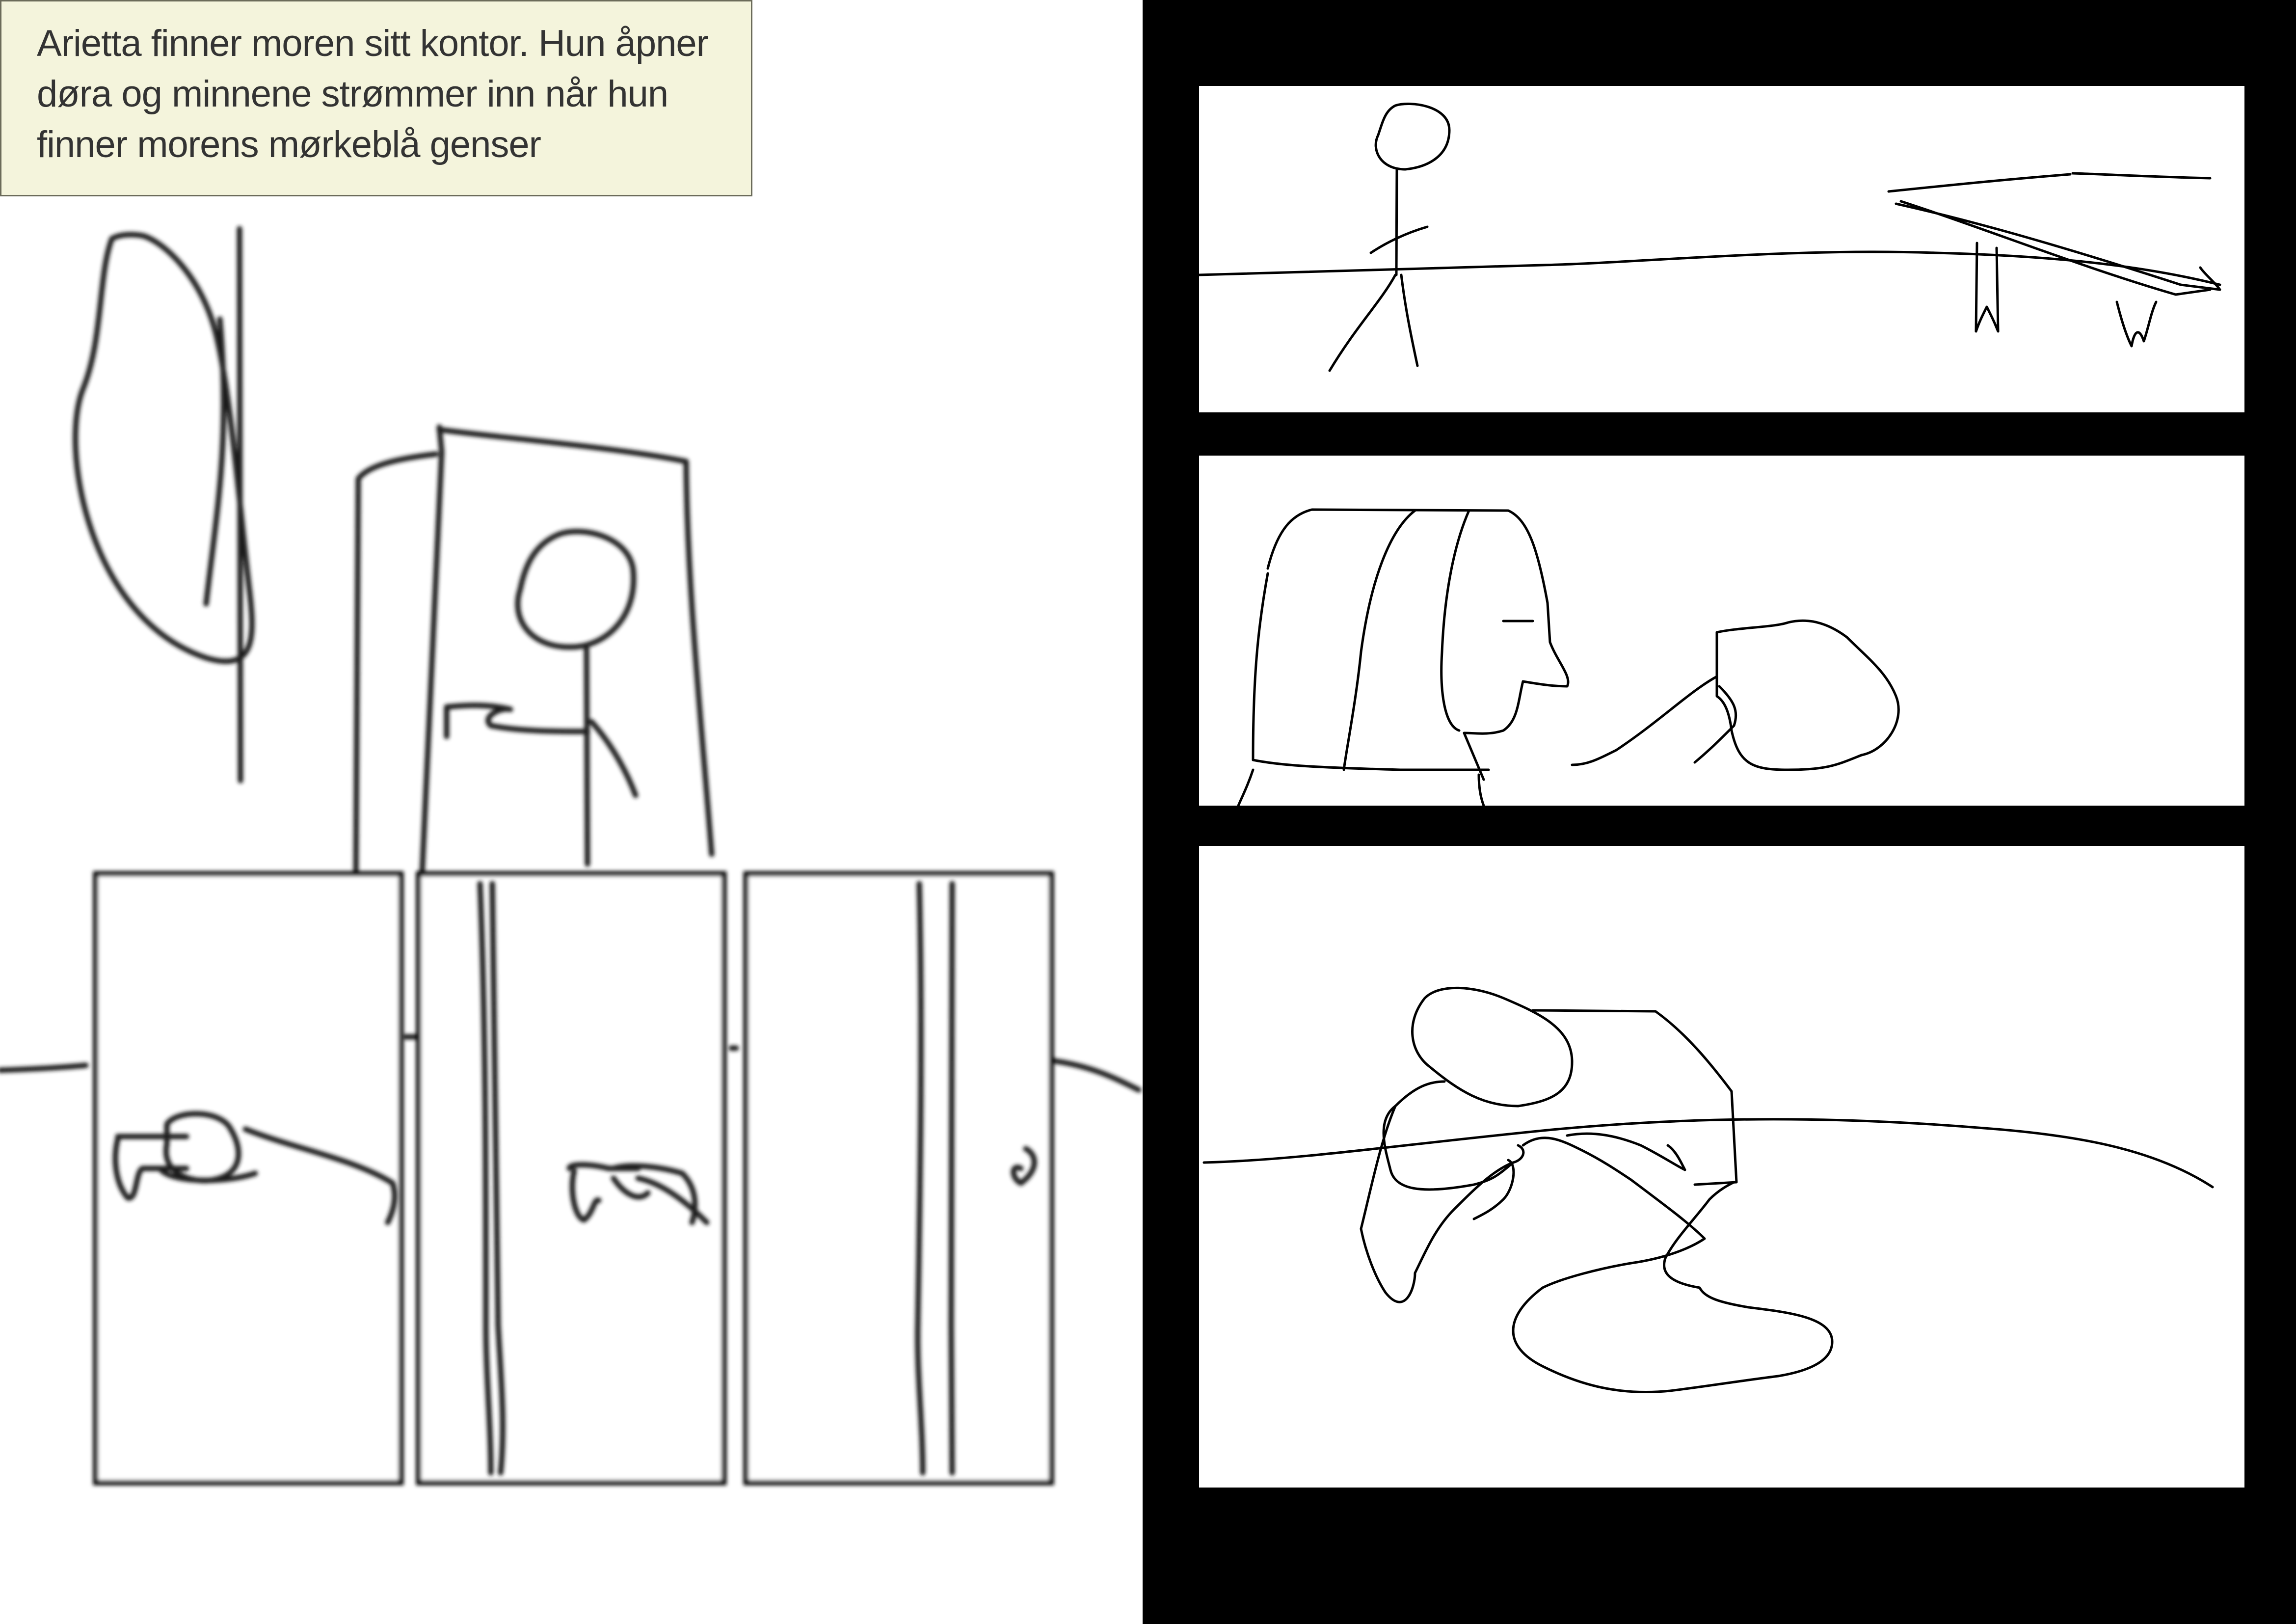  I want to click on p2-other-arm, so click(1644, 698).